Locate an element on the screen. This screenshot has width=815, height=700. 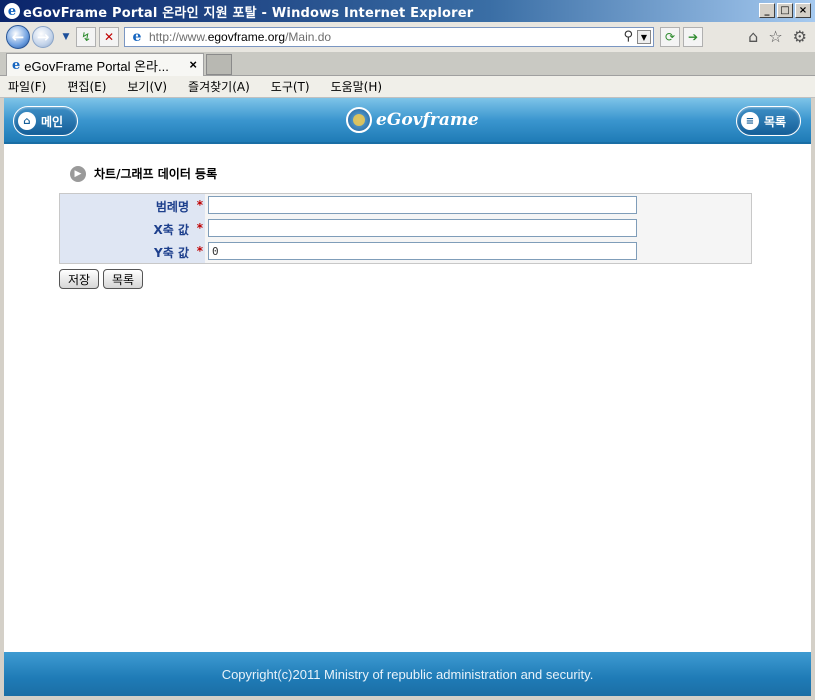
form-row-y-value: Y축 값 * is located at coordinates (405, 251).